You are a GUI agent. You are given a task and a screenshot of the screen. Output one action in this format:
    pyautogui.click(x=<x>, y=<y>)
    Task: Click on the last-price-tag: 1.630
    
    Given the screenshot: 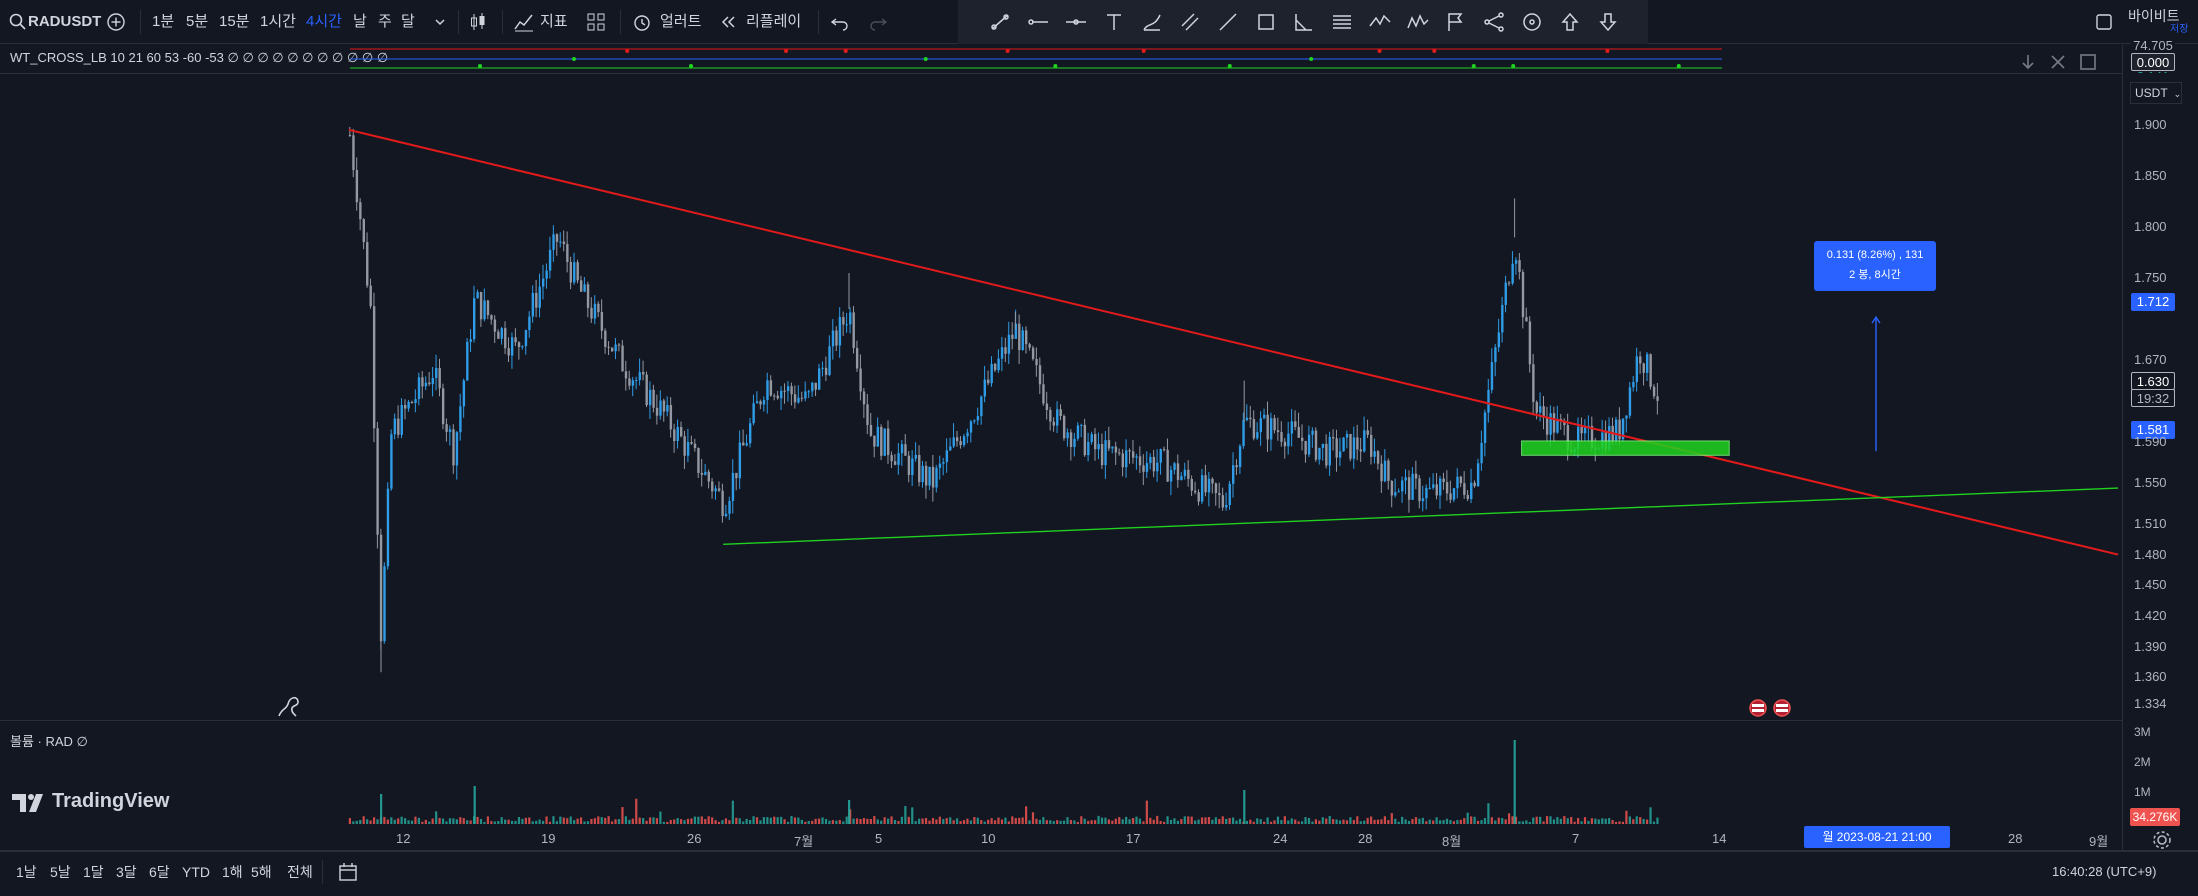 What is the action you would take?
    pyautogui.click(x=2153, y=381)
    